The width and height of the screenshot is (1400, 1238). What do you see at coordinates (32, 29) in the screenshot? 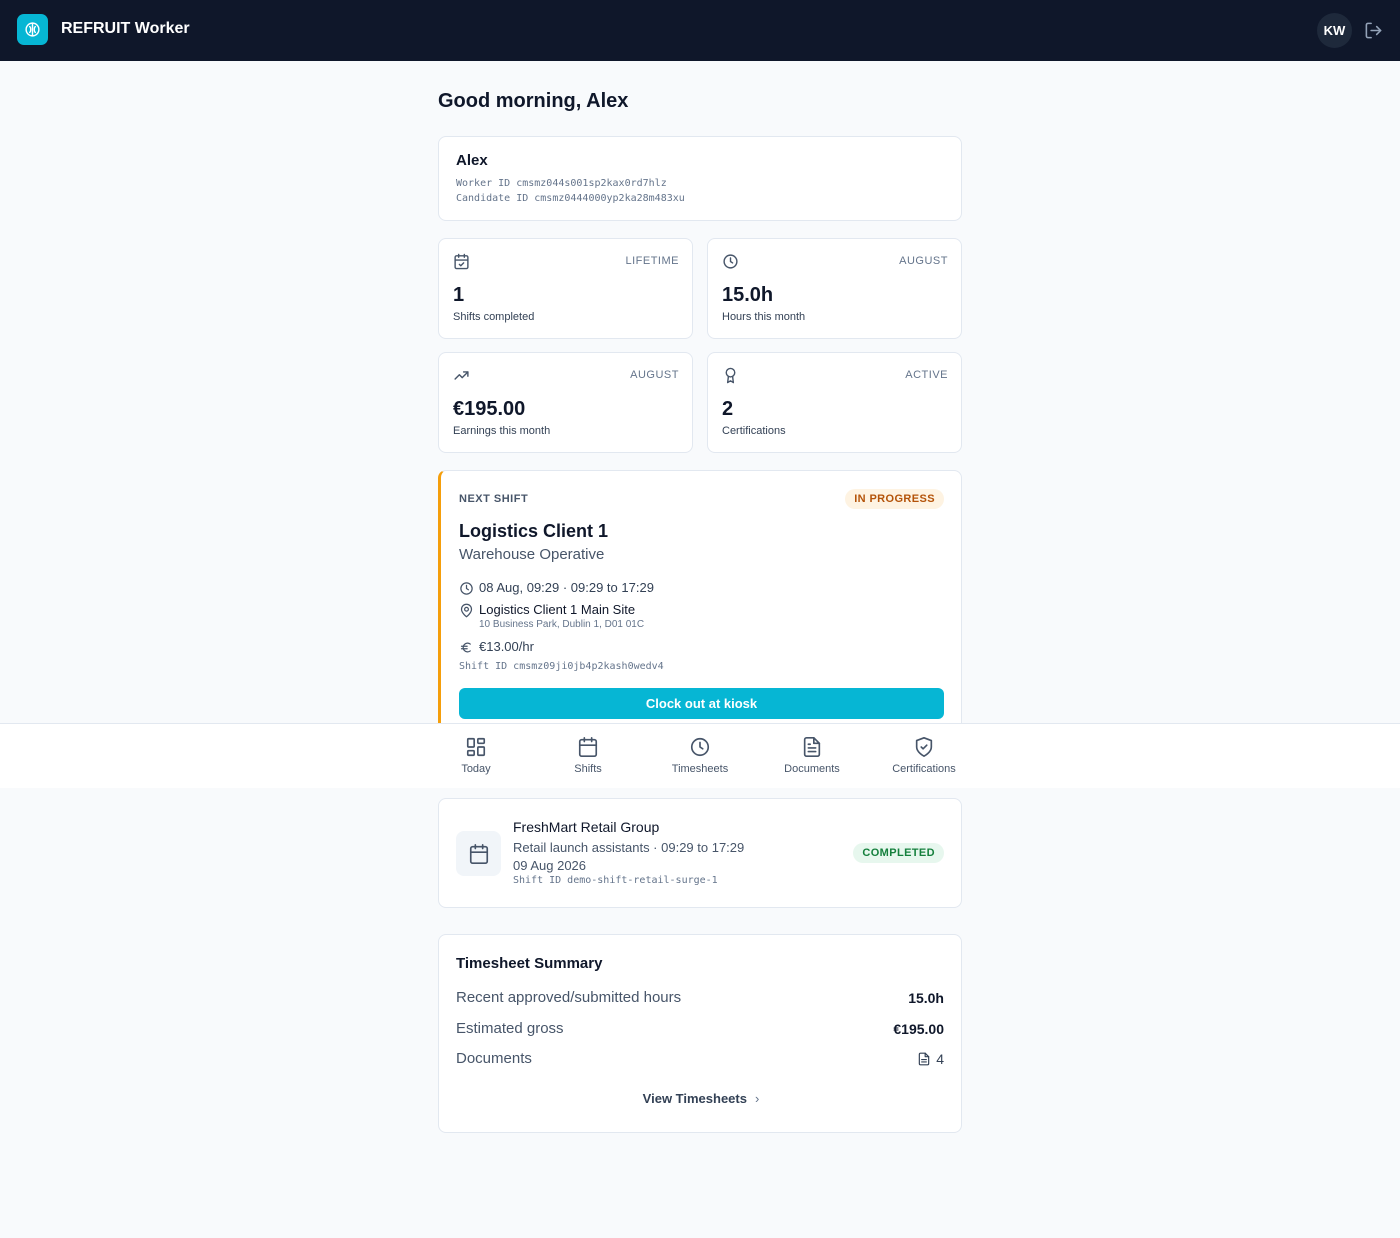
I see `app-logo-icon` at bounding box center [32, 29].